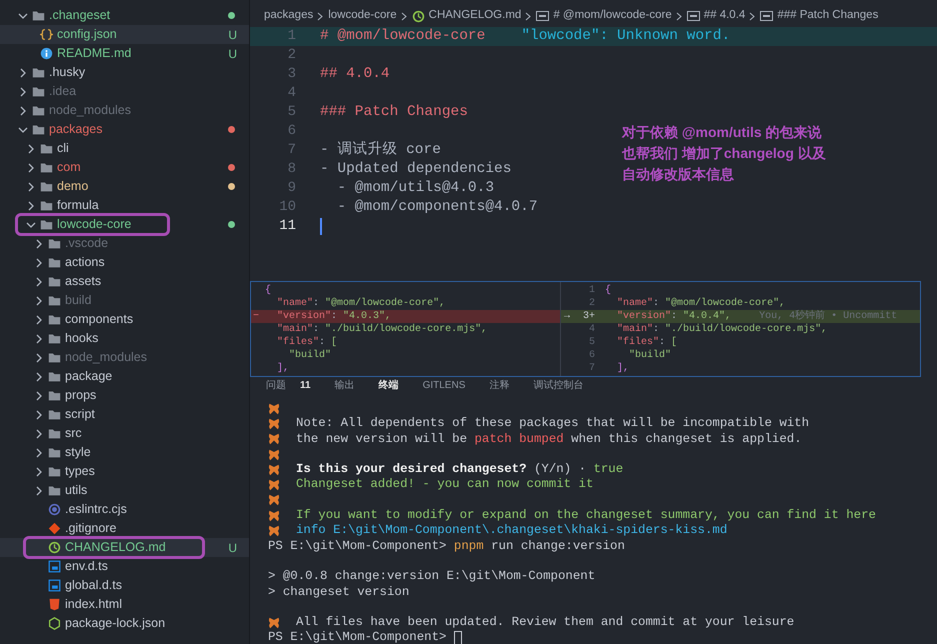  What do you see at coordinates (288, 385) in the screenshot?
I see `panel-tab: 问题 11` at bounding box center [288, 385].